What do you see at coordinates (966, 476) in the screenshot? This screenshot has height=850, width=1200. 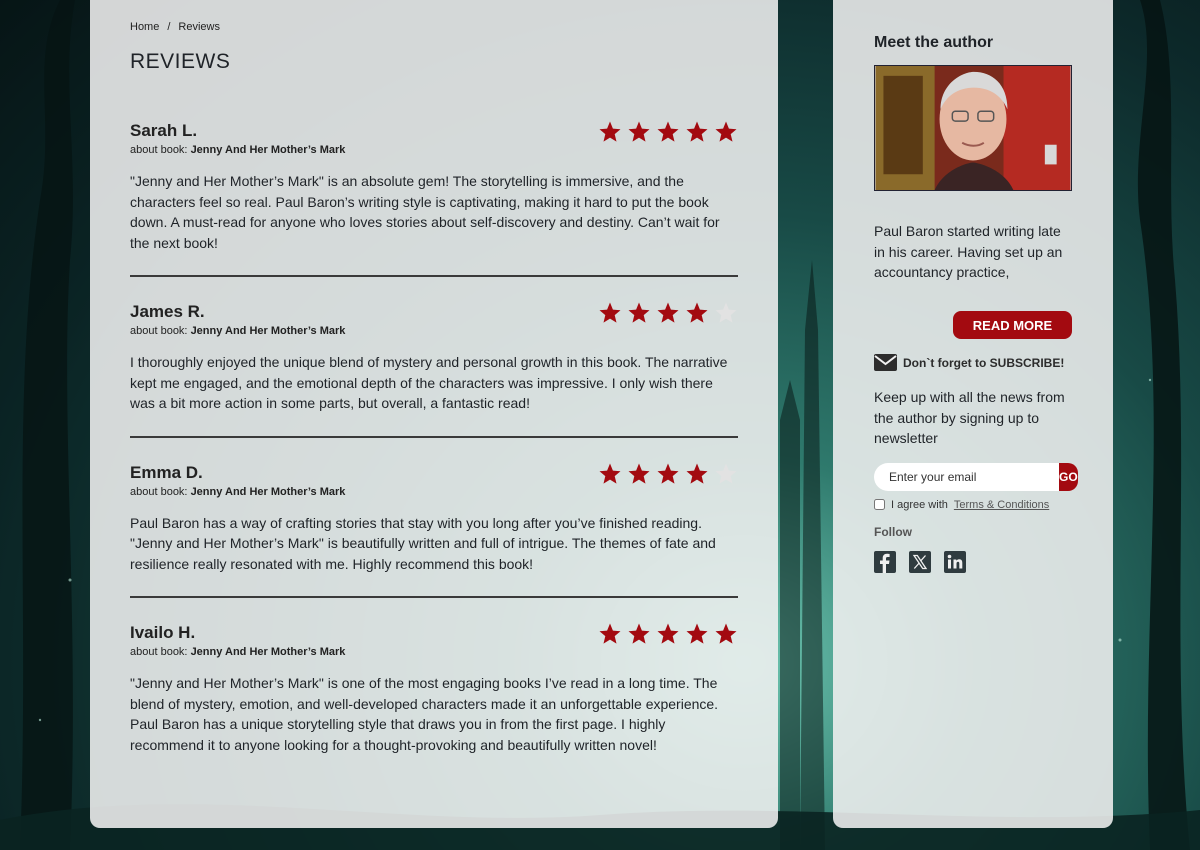 I see `email-input` at bounding box center [966, 476].